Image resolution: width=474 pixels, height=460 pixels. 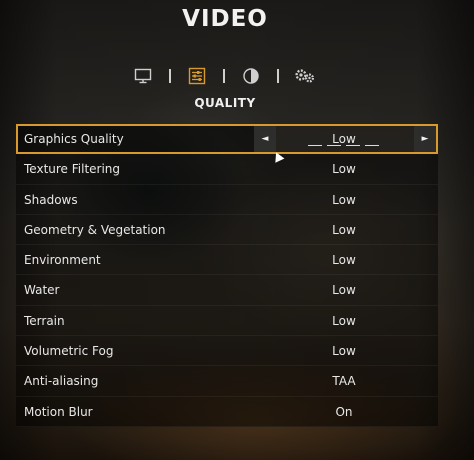 I want to click on setting-label: Geometry & Vegetation, so click(x=95, y=229).